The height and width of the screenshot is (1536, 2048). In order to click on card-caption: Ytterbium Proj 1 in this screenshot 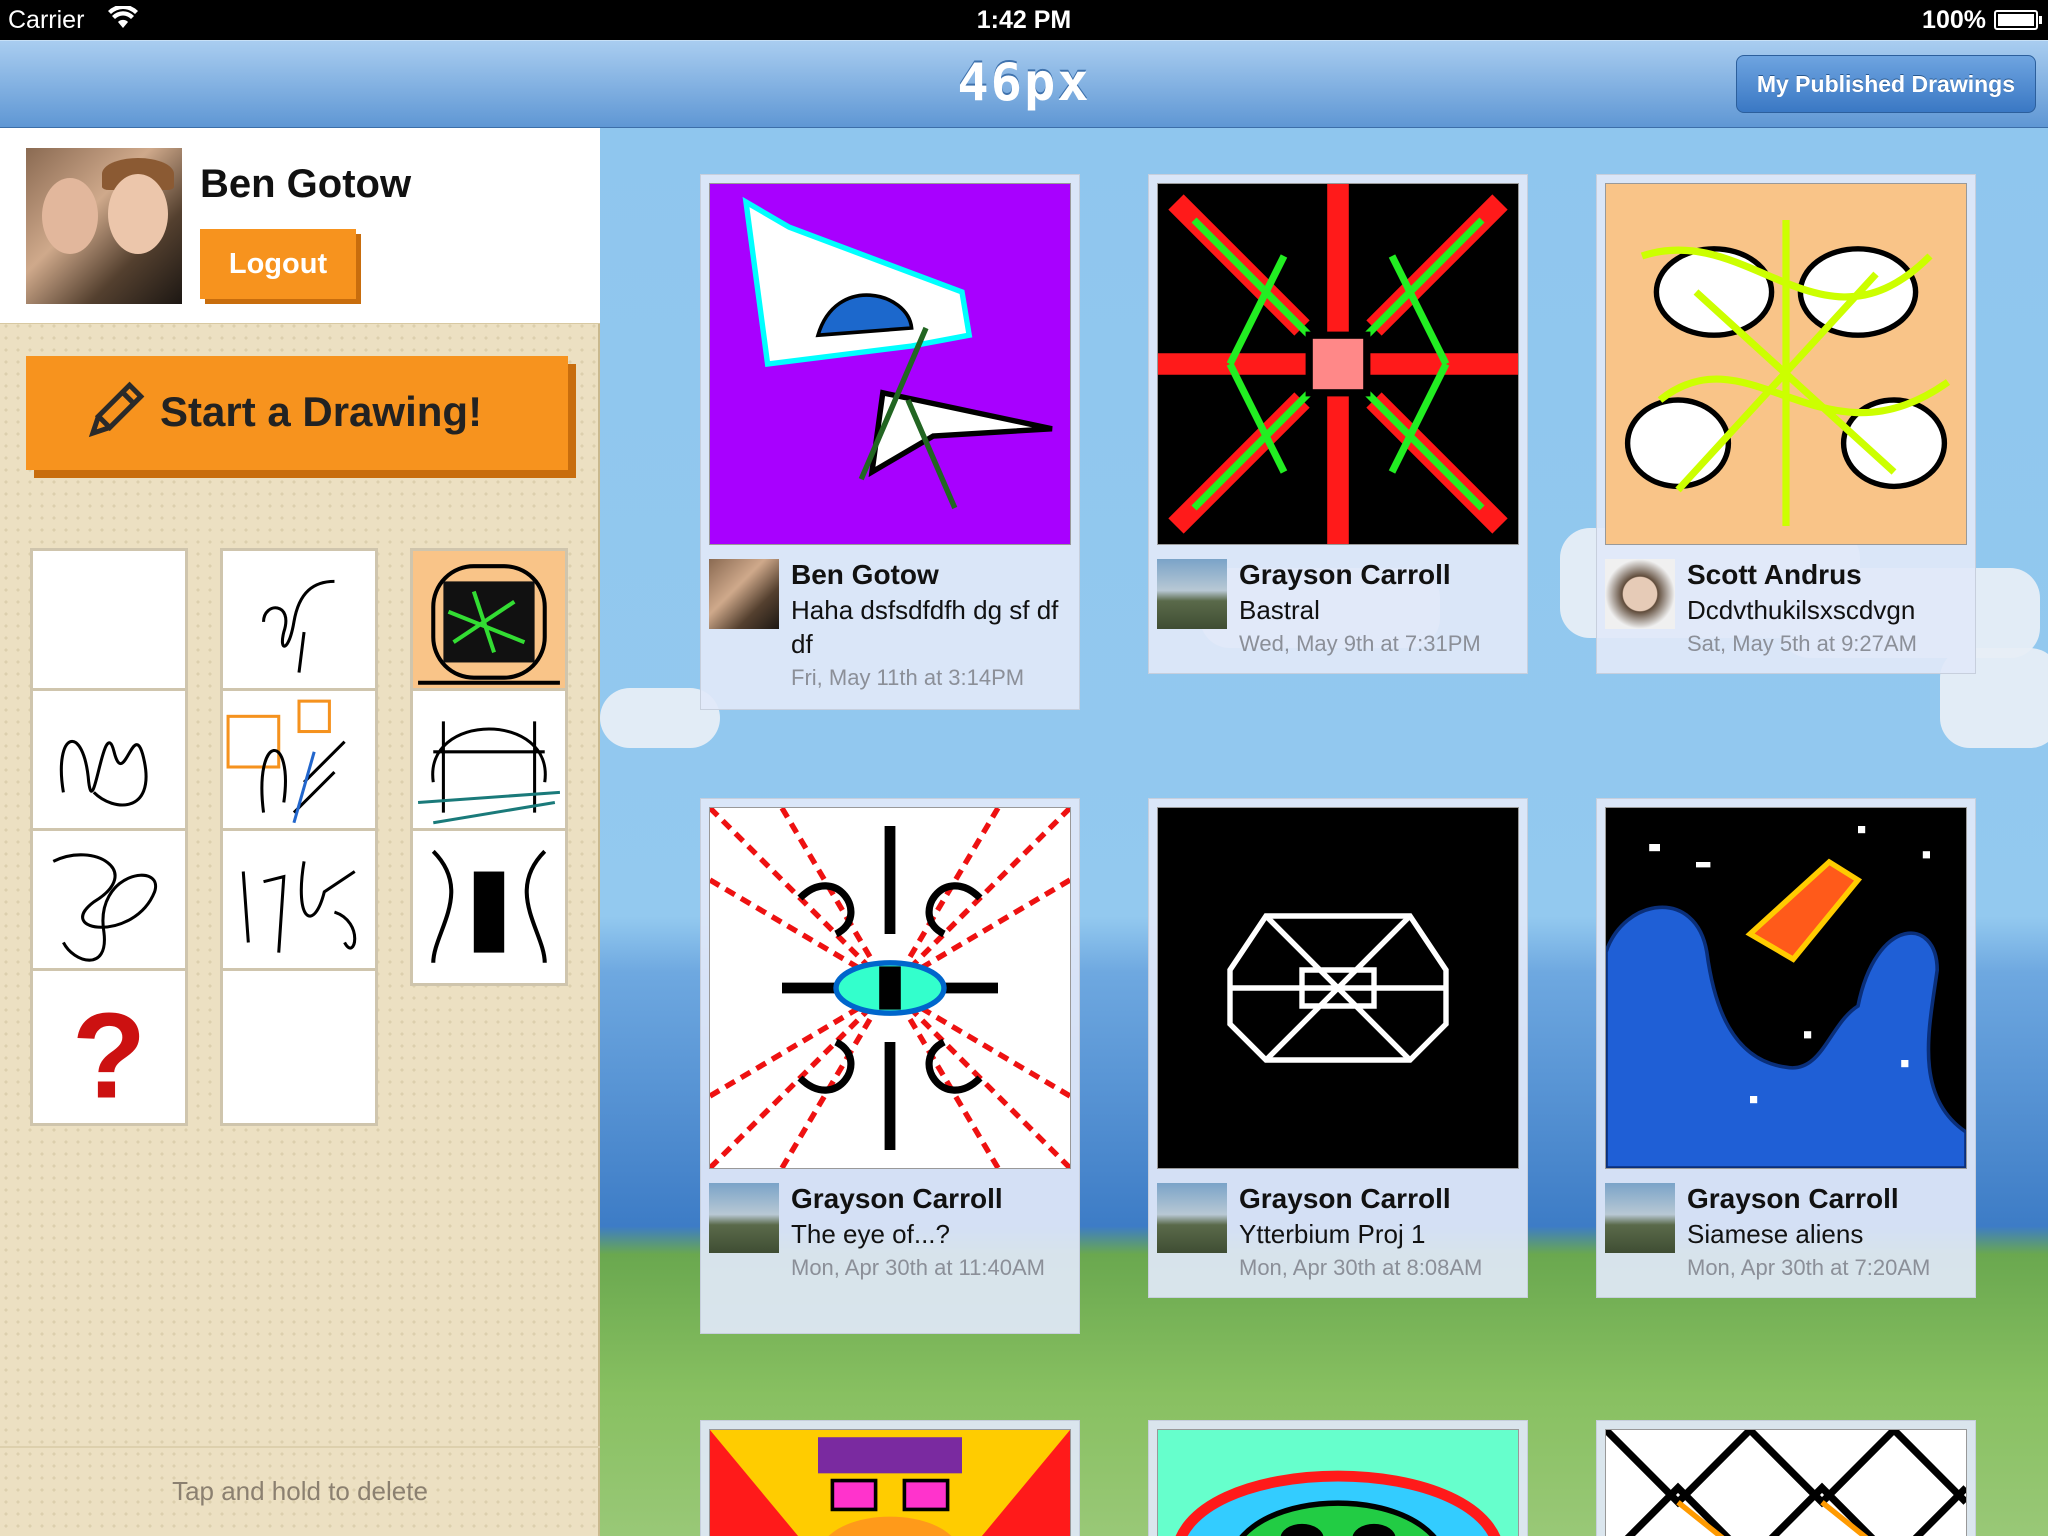, I will do `click(1332, 1234)`.